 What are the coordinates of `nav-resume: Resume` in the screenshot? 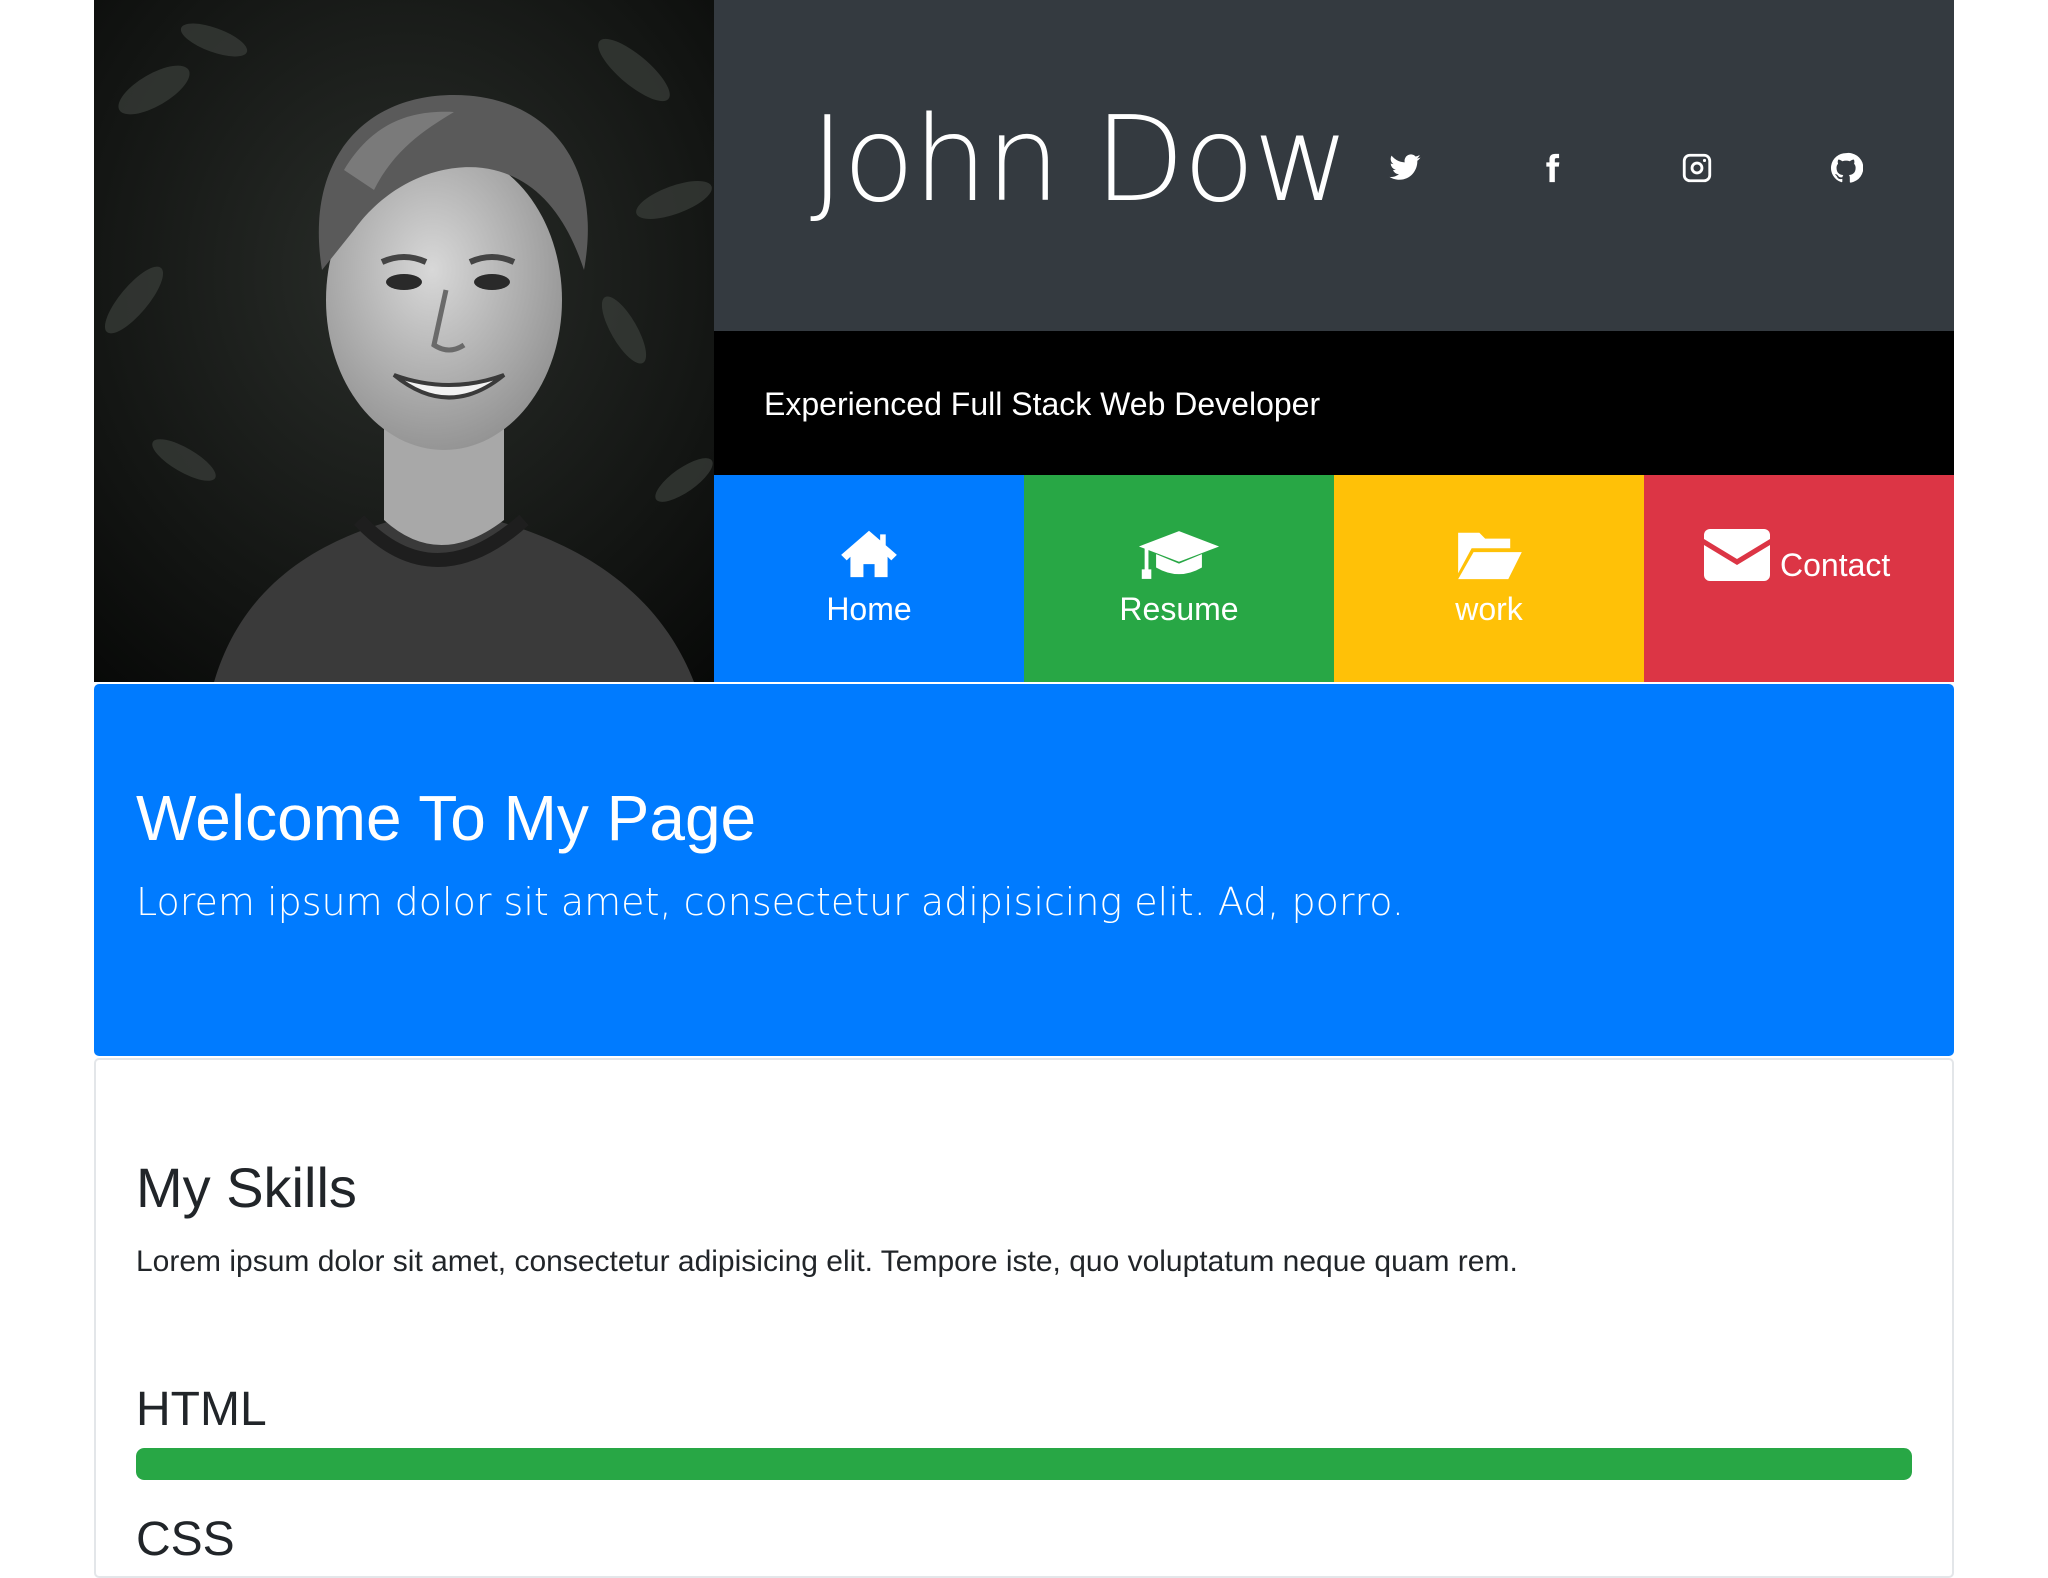 It's located at (1179, 578).